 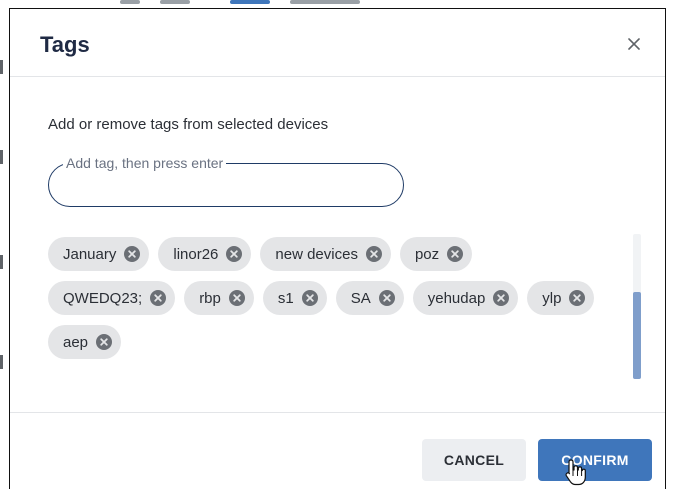 What do you see at coordinates (188, 124) in the screenshot?
I see `dialog-description: Add or remove tags from selected devices` at bounding box center [188, 124].